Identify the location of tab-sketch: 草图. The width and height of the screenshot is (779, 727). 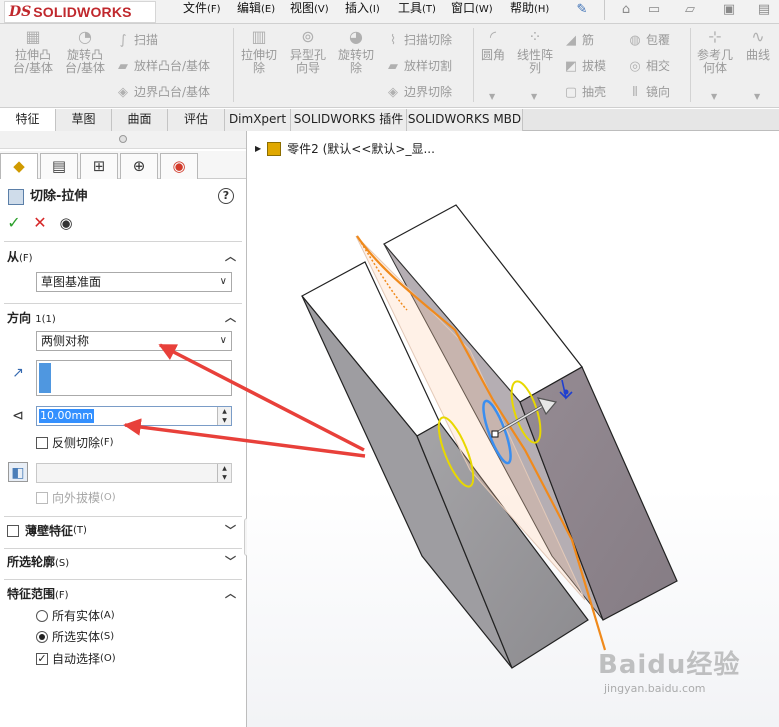
(84, 120).